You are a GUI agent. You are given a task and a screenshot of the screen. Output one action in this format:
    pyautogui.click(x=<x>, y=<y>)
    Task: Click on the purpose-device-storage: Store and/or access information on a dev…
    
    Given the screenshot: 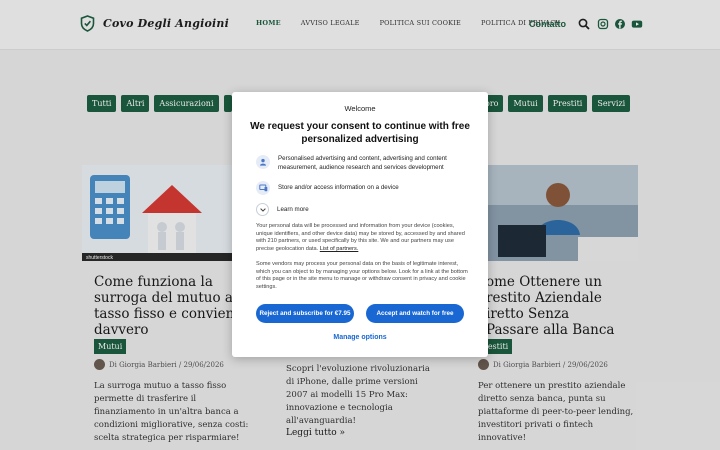 What is the action you would take?
    pyautogui.click(x=361, y=188)
    